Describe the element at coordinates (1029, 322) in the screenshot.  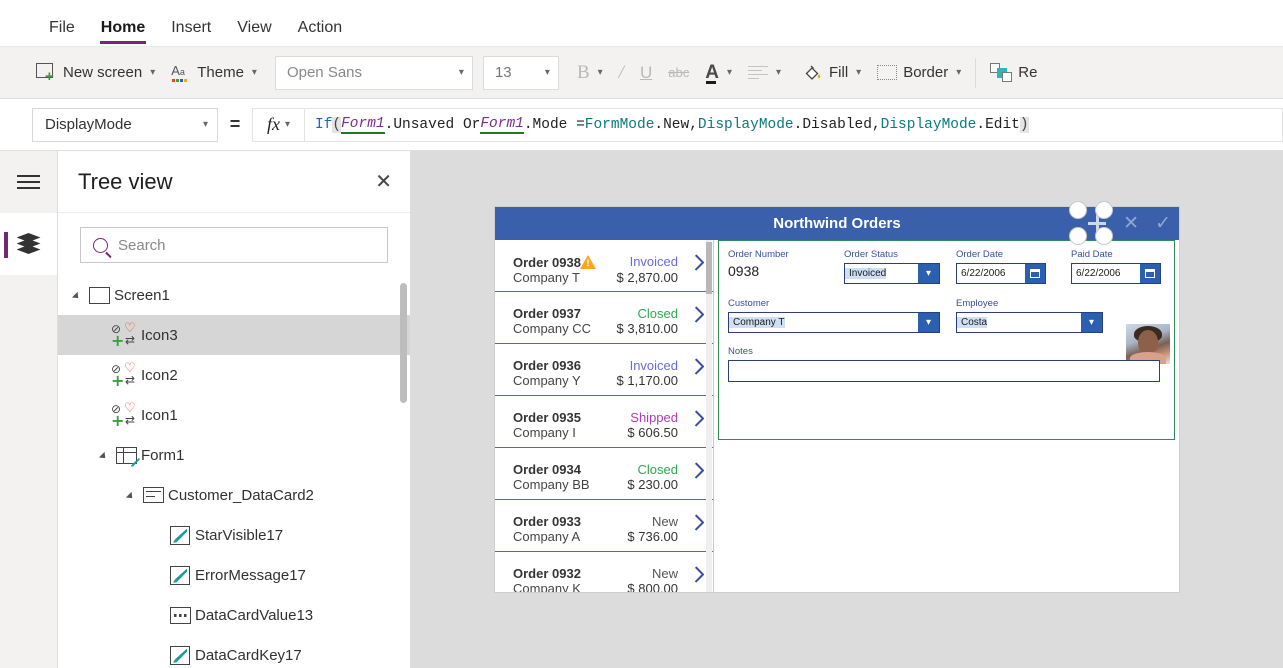
I see `employee-dropdown: Costa ▾` at that location.